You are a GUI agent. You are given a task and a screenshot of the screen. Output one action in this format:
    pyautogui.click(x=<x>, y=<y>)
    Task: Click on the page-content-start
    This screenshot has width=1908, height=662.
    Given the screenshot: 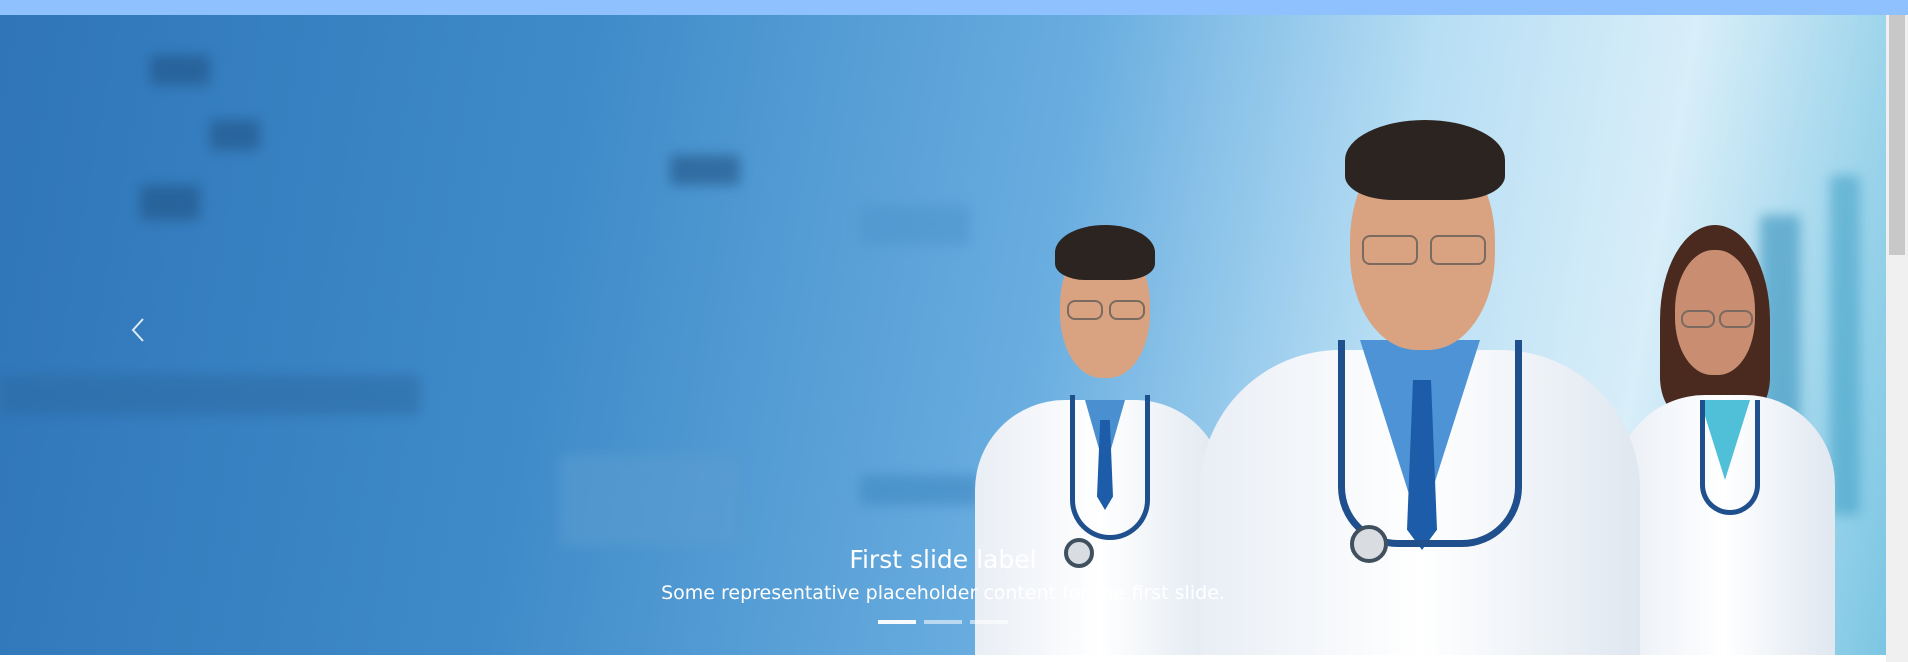 What is the action you would take?
    pyautogui.click(x=943, y=658)
    